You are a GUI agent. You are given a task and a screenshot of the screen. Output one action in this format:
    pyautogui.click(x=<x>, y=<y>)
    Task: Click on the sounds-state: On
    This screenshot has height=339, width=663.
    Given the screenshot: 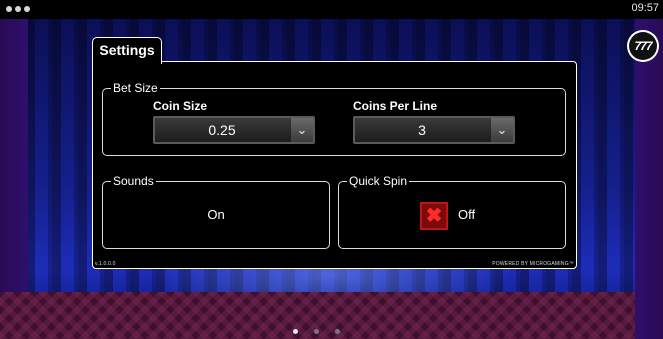 What is the action you would take?
    pyautogui.click(x=216, y=214)
    